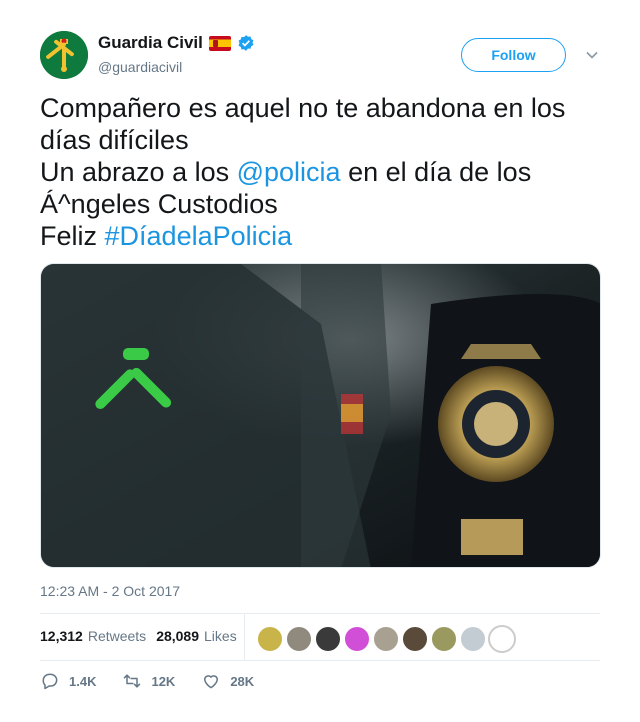 The height and width of the screenshot is (722, 640). I want to click on likes-count: 28,089, so click(177, 636).